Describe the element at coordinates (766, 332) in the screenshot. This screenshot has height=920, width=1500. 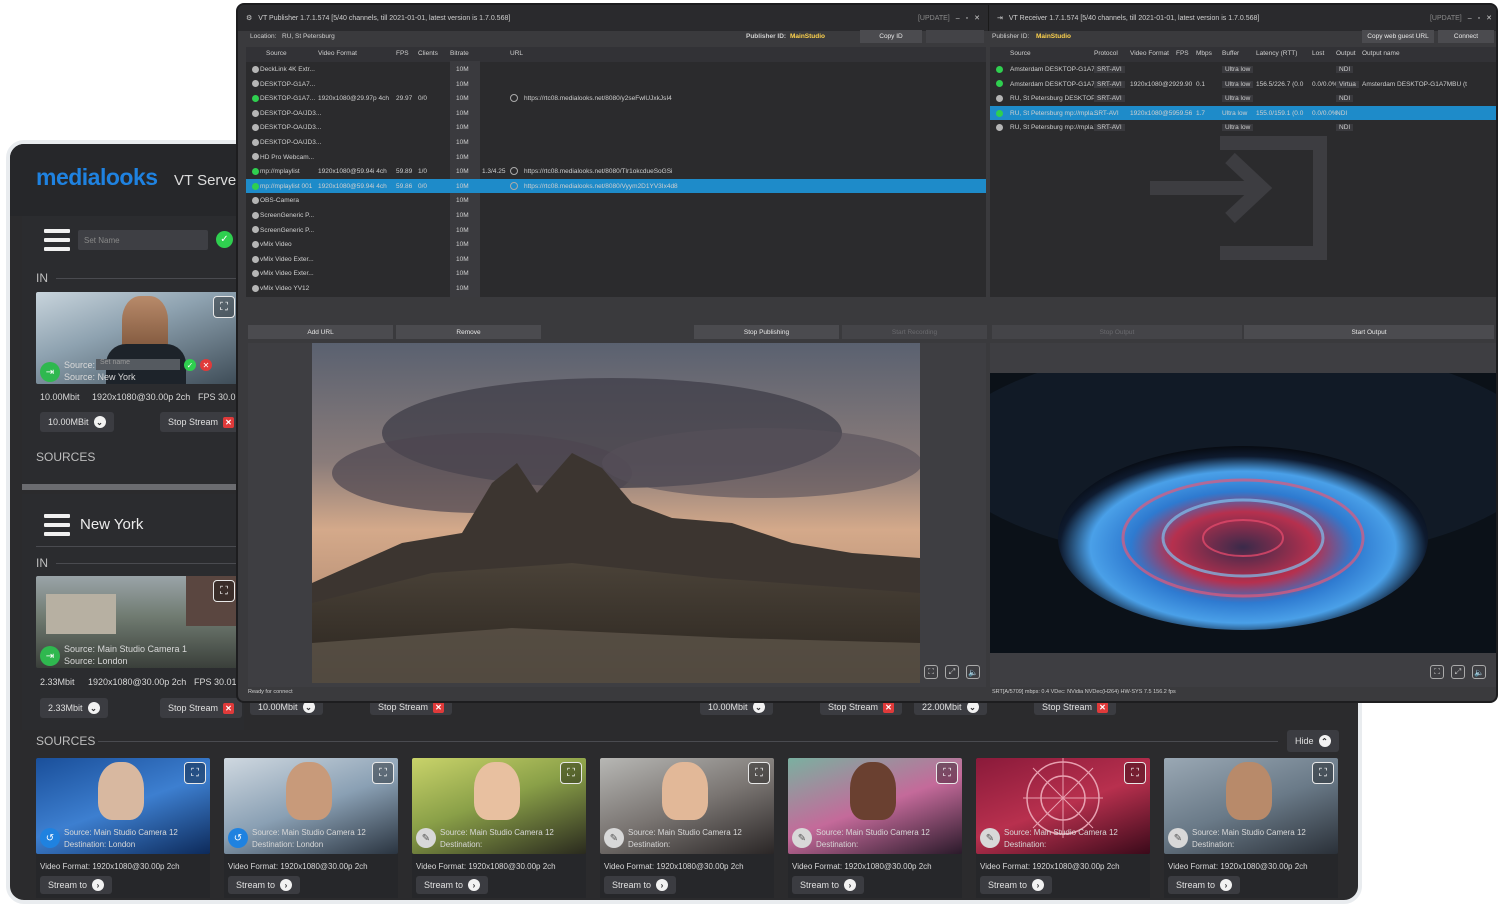
I see `stop-publishing-button: Stop Publishing` at that location.